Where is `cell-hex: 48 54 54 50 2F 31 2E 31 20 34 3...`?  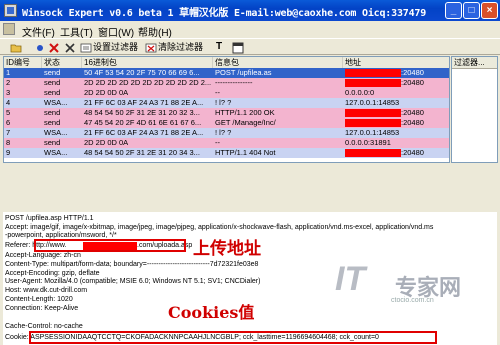 cell-hex: 48 54 54 50 2F 31 2E 31 20 34 3... is located at coordinates (142, 152).